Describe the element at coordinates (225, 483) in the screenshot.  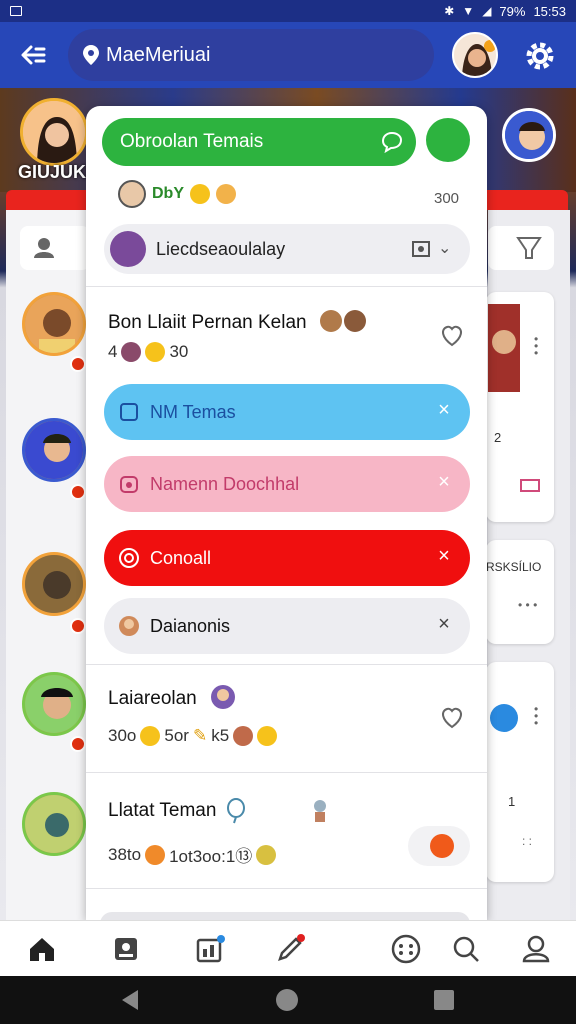
I see `bubble-label: Namenn Doochhal` at that location.